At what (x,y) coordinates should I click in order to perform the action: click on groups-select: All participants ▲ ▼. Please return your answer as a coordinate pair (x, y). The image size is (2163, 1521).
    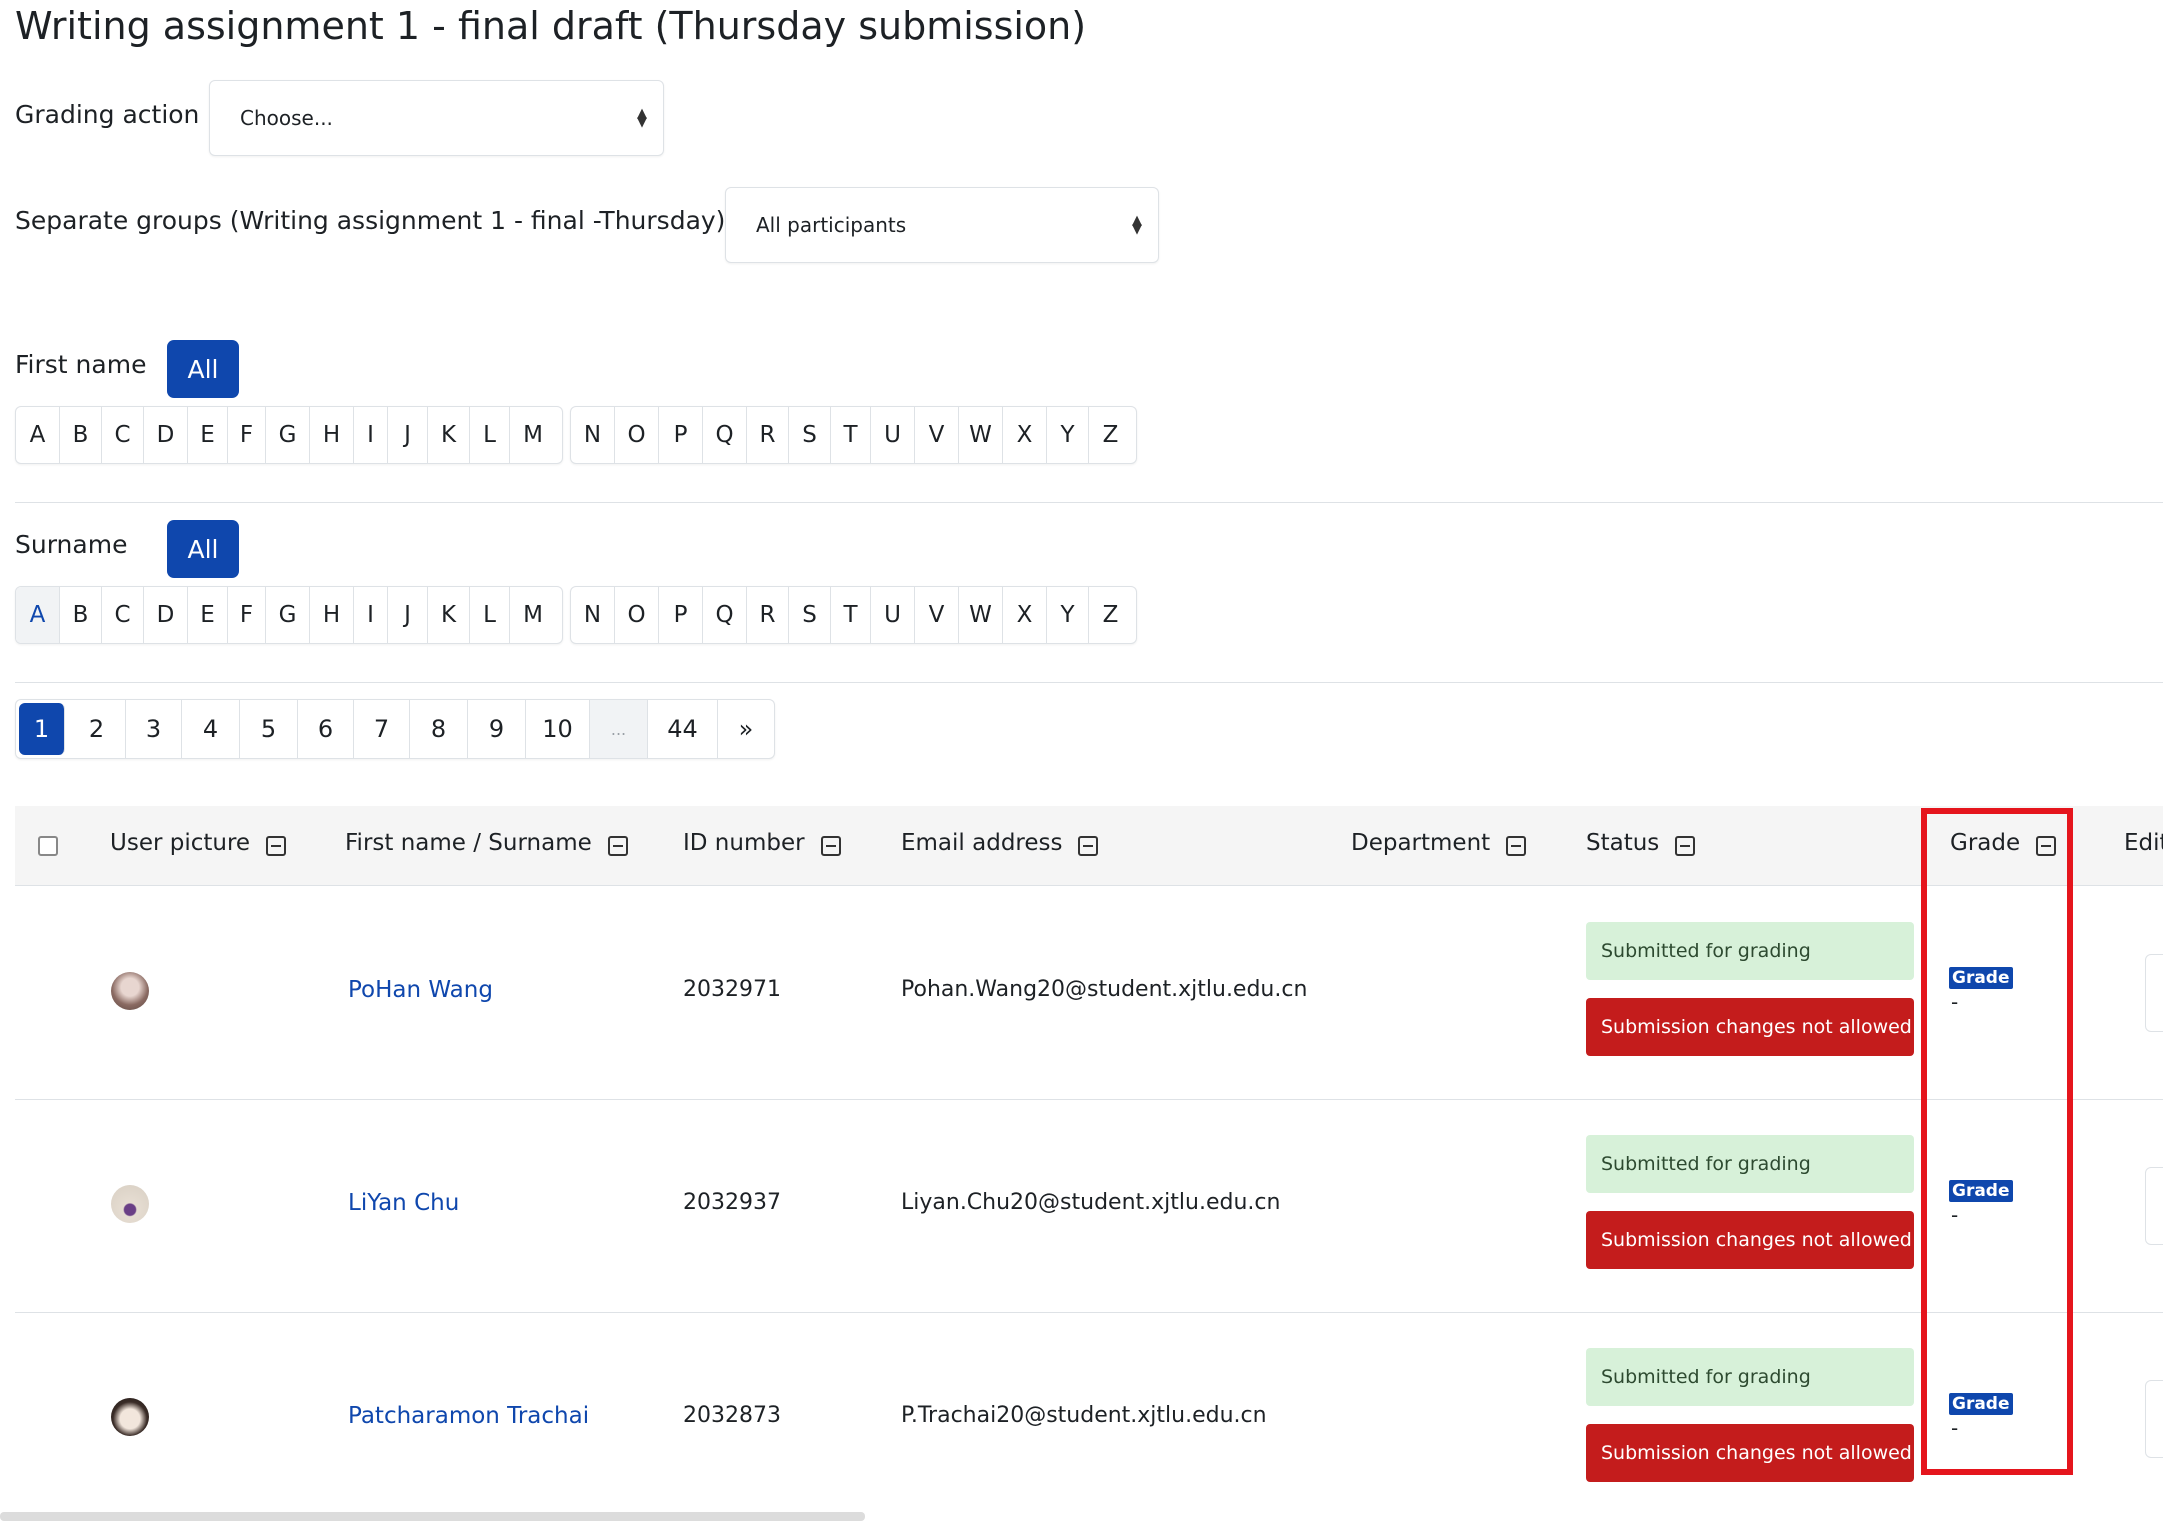
    Looking at the image, I should click on (942, 225).